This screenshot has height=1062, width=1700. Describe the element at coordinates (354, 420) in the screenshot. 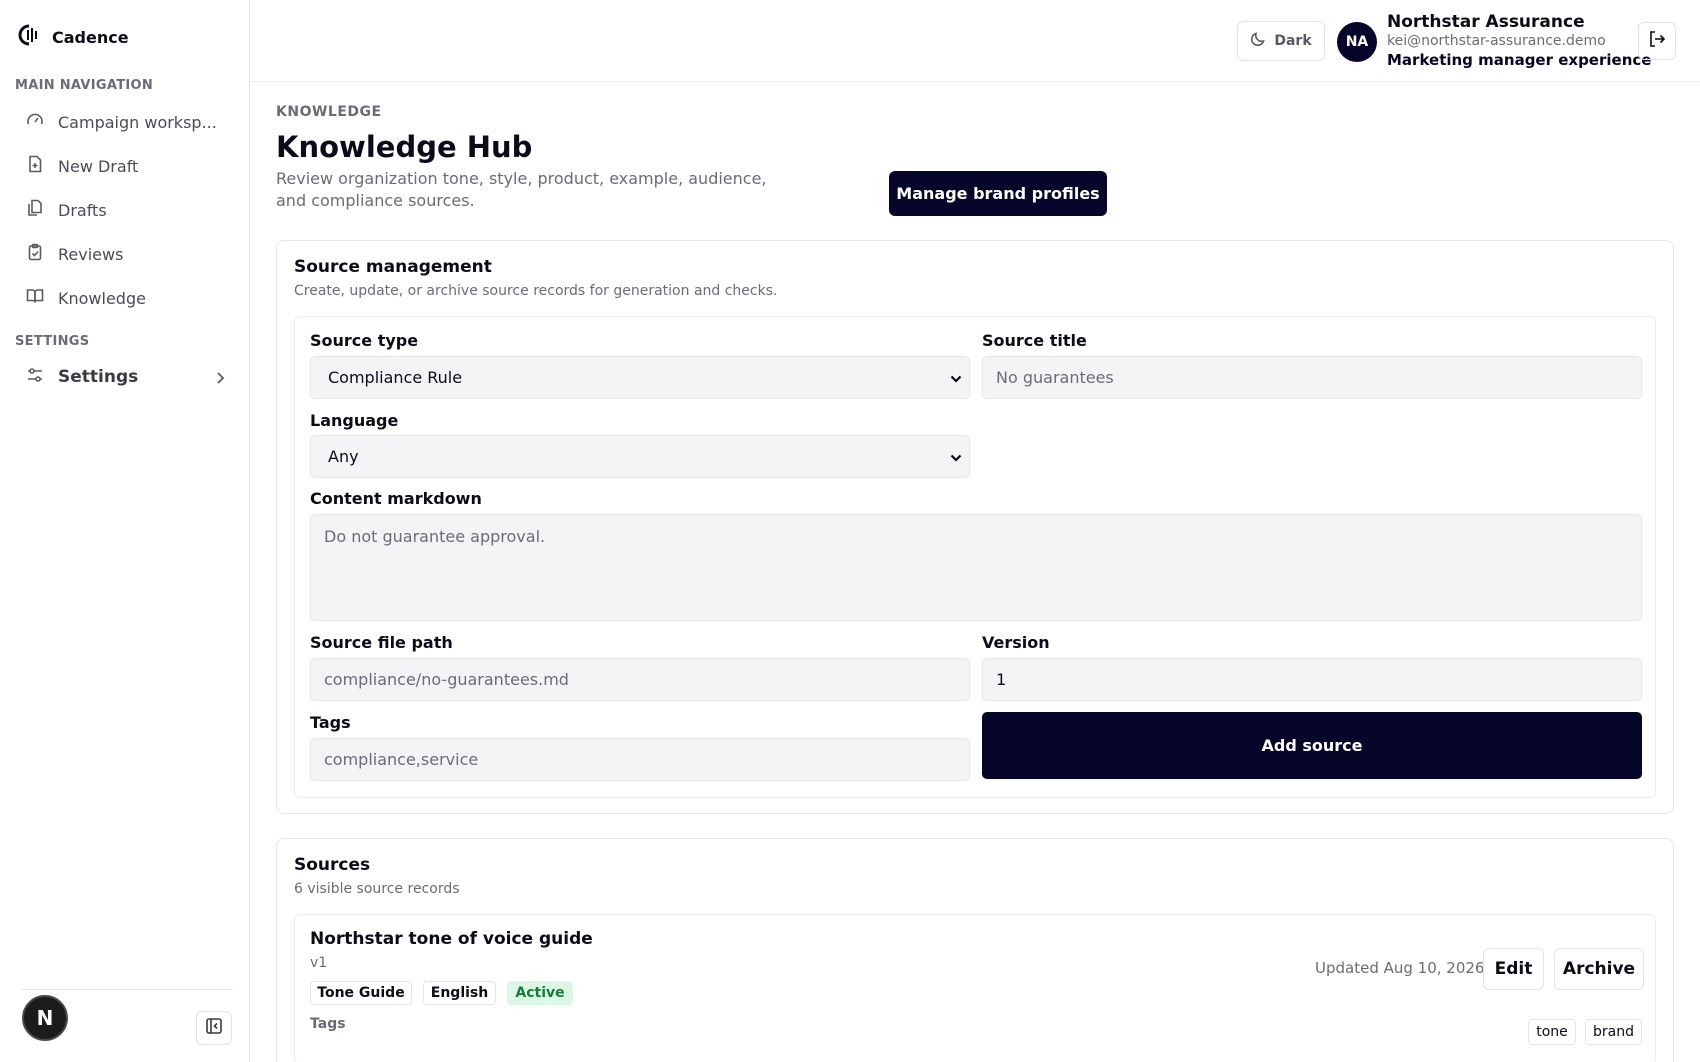

I see `language-label: Language` at that location.